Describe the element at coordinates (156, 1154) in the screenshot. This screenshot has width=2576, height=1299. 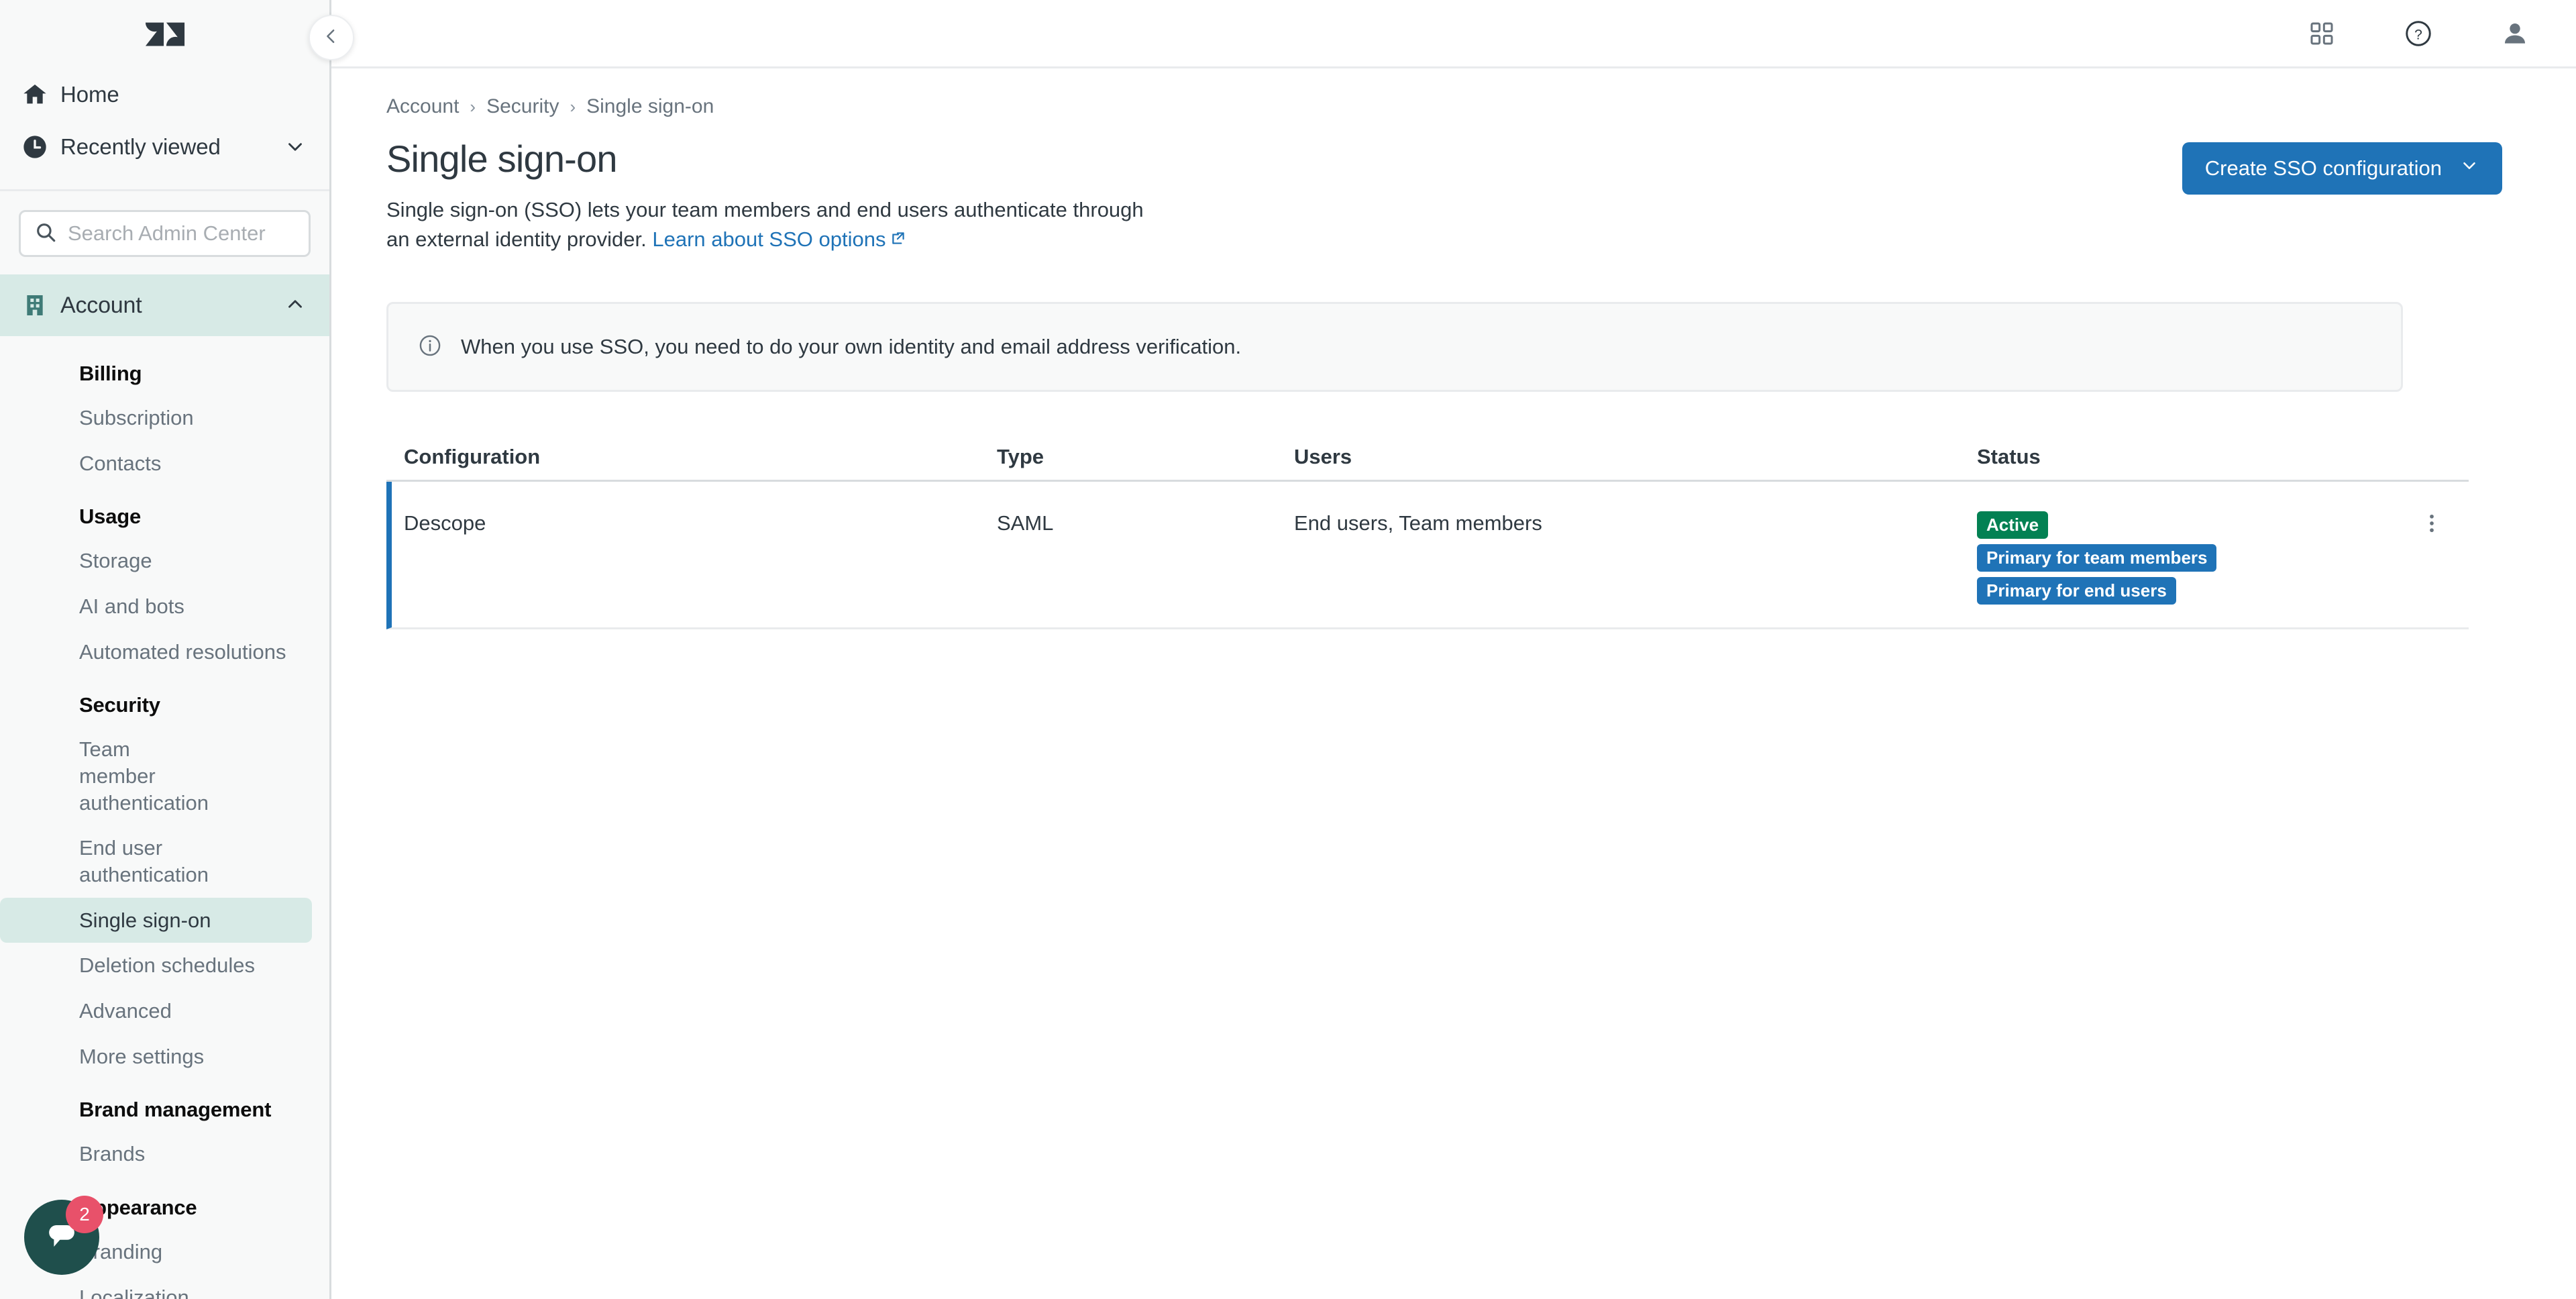
I see `sidebar-item-brands: Brands` at that location.